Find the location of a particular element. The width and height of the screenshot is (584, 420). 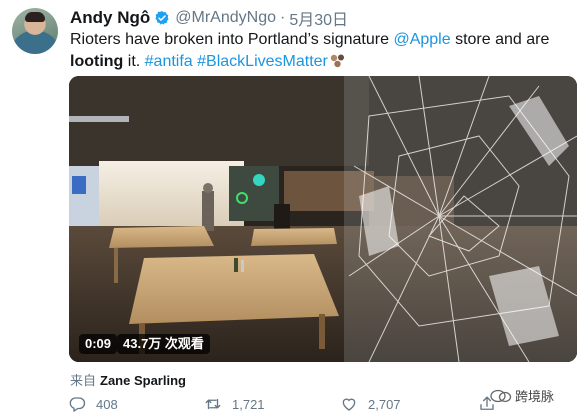

fist-emoji-icon is located at coordinates (337, 61).